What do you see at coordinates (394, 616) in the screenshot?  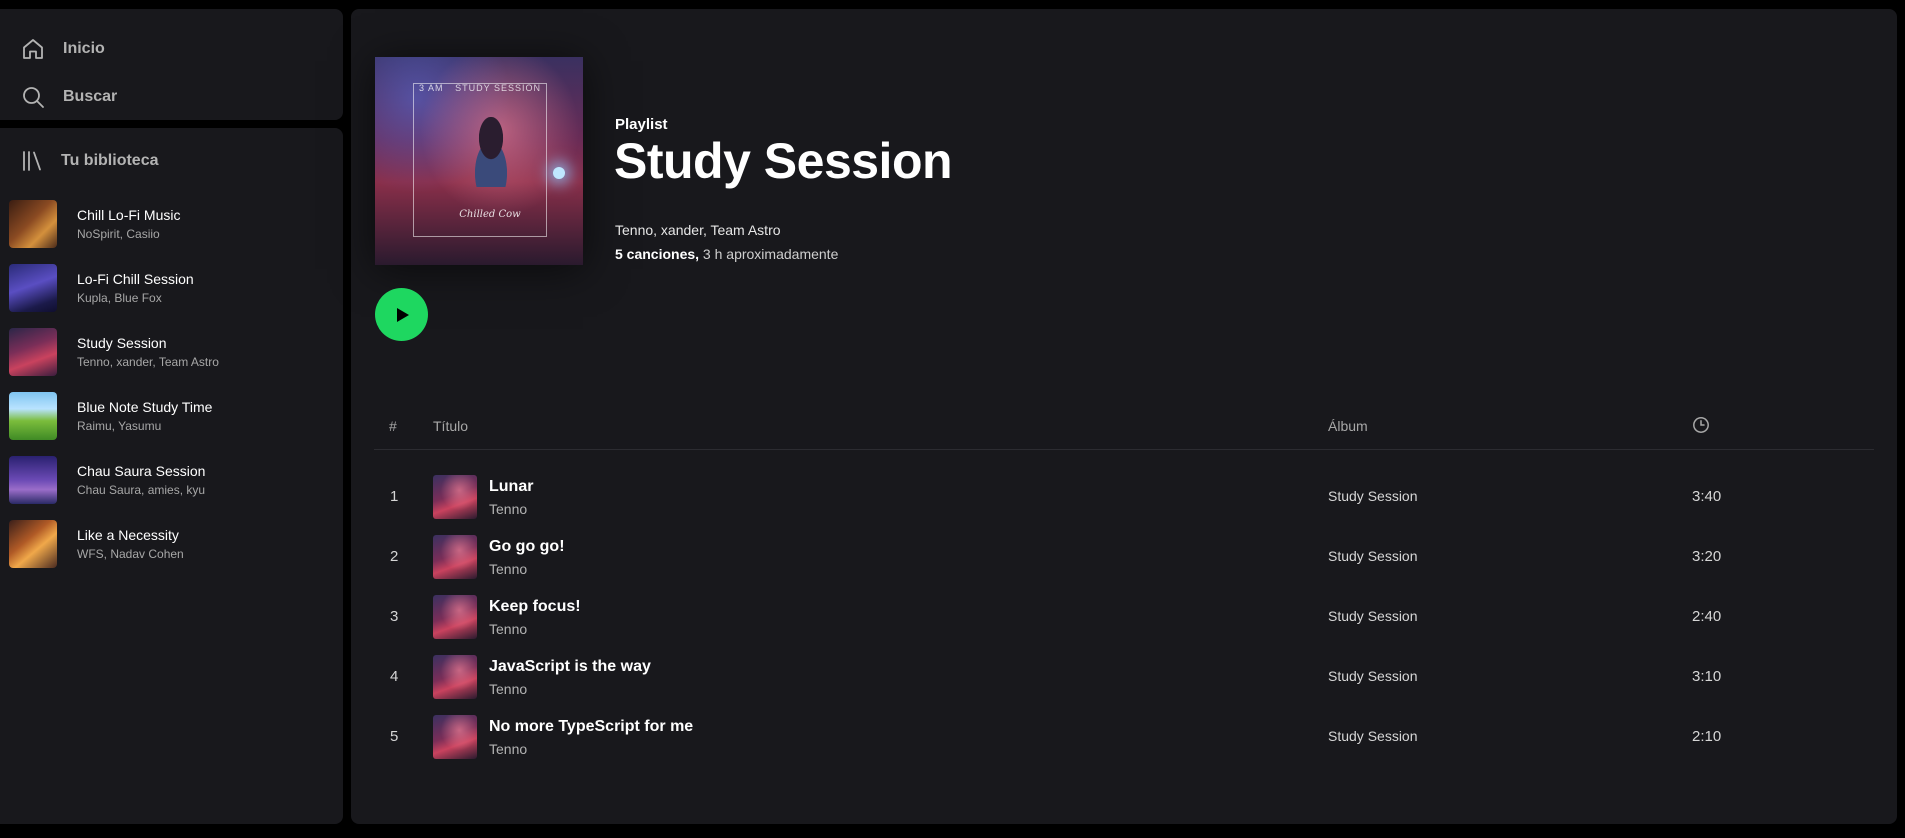 I see `track-number: 3` at bounding box center [394, 616].